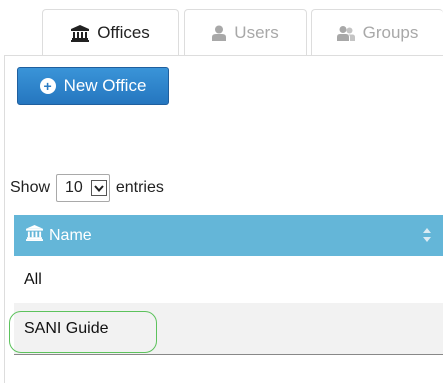 Image resolution: width=443 pixels, height=383 pixels. What do you see at coordinates (70, 235) in the screenshot?
I see `column-header-label: Name` at bounding box center [70, 235].